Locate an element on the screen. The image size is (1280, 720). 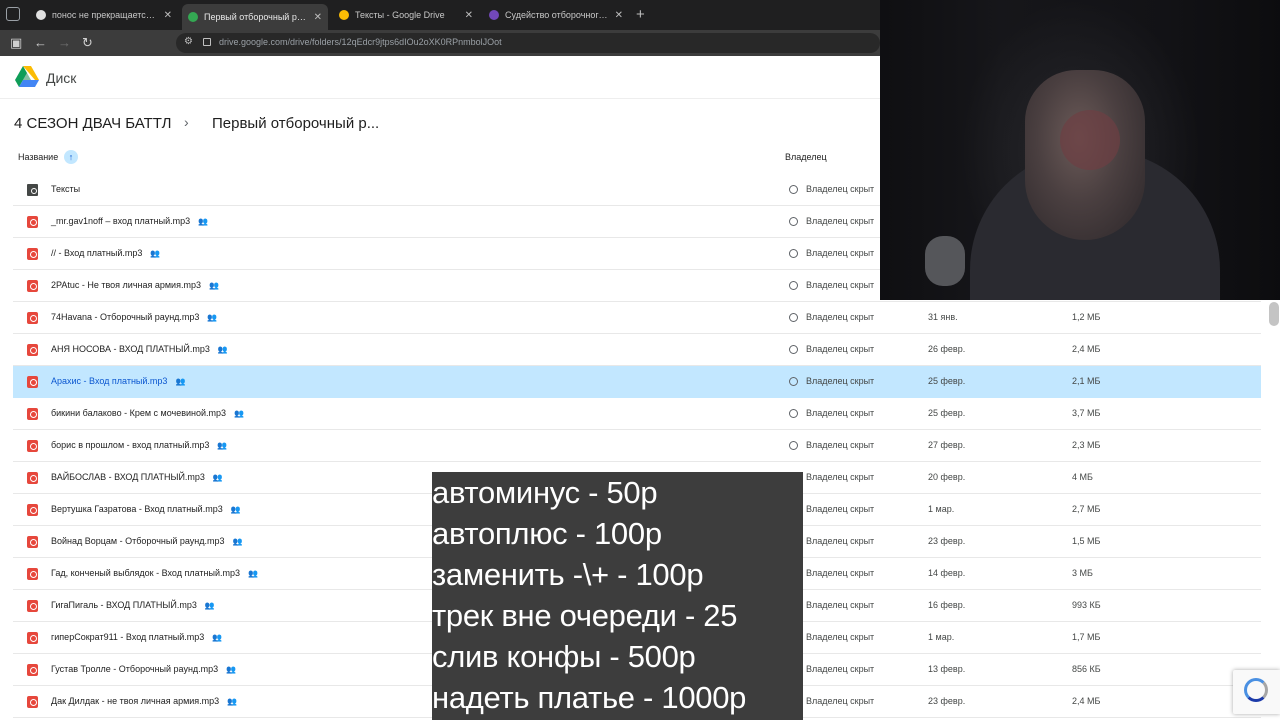
tab-title: Первый отборочный раунд – Google Drive is located at coordinates (256, 17).